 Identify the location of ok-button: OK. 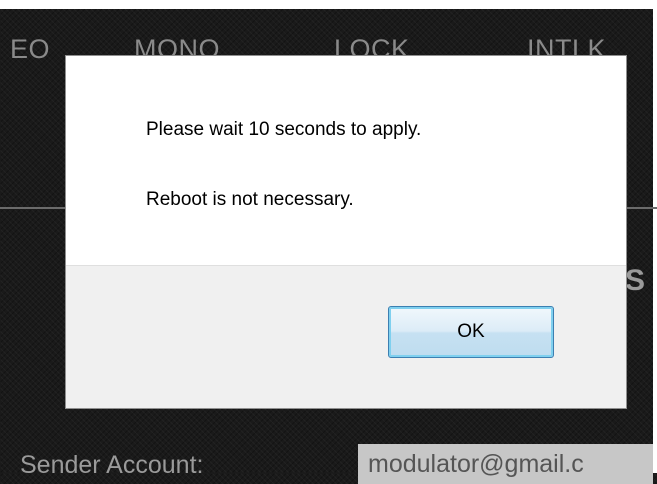
(471, 332).